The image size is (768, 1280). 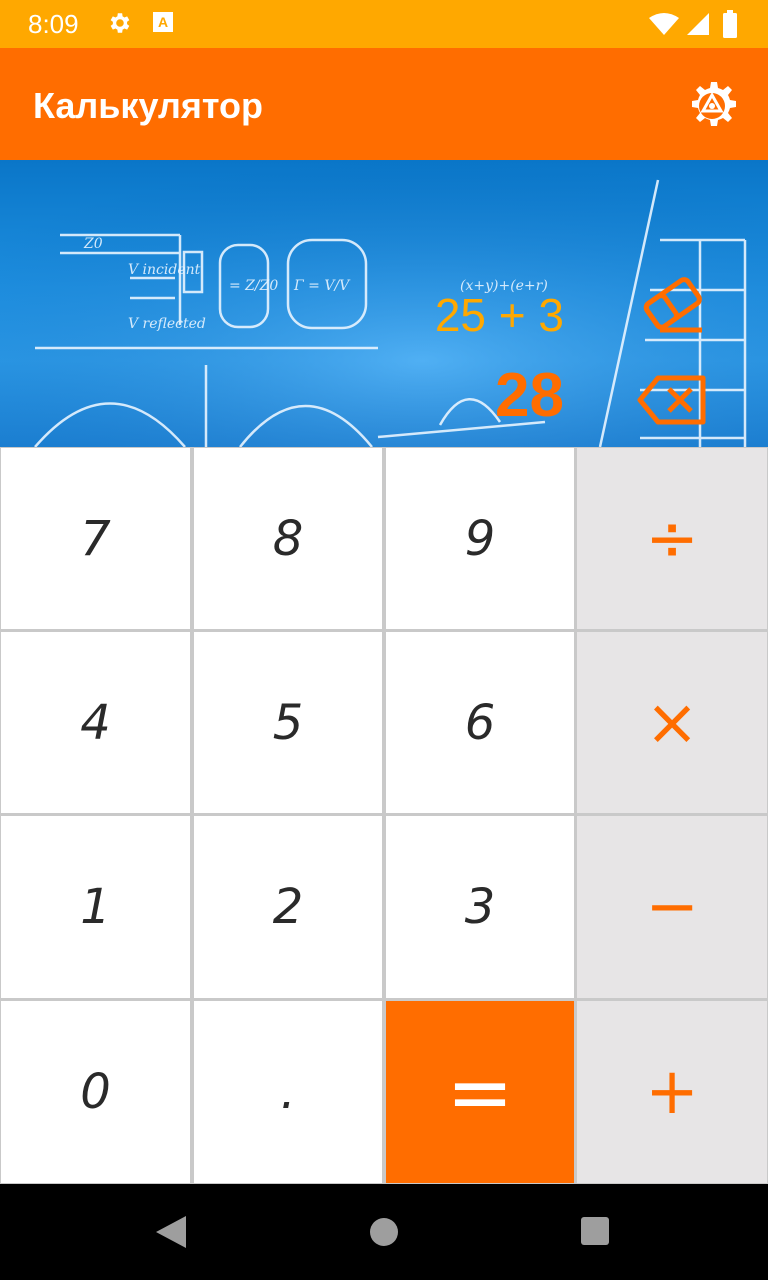 What do you see at coordinates (698, 26) in the screenshot?
I see `signal-icon` at bounding box center [698, 26].